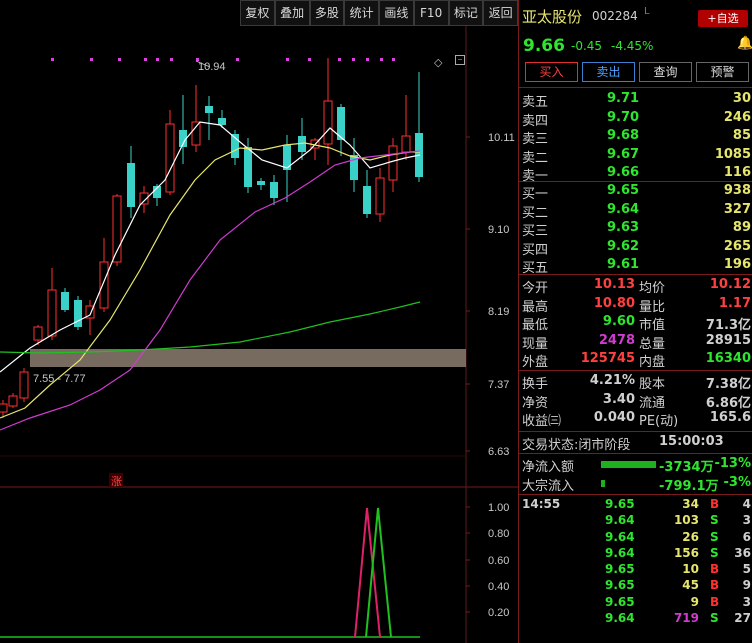 The height and width of the screenshot is (643, 752). What do you see at coordinates (636, 286) in the screenshot?
I see `stat-row: 今开 10.13 均价 10.12` at bounding box center [636, 286].